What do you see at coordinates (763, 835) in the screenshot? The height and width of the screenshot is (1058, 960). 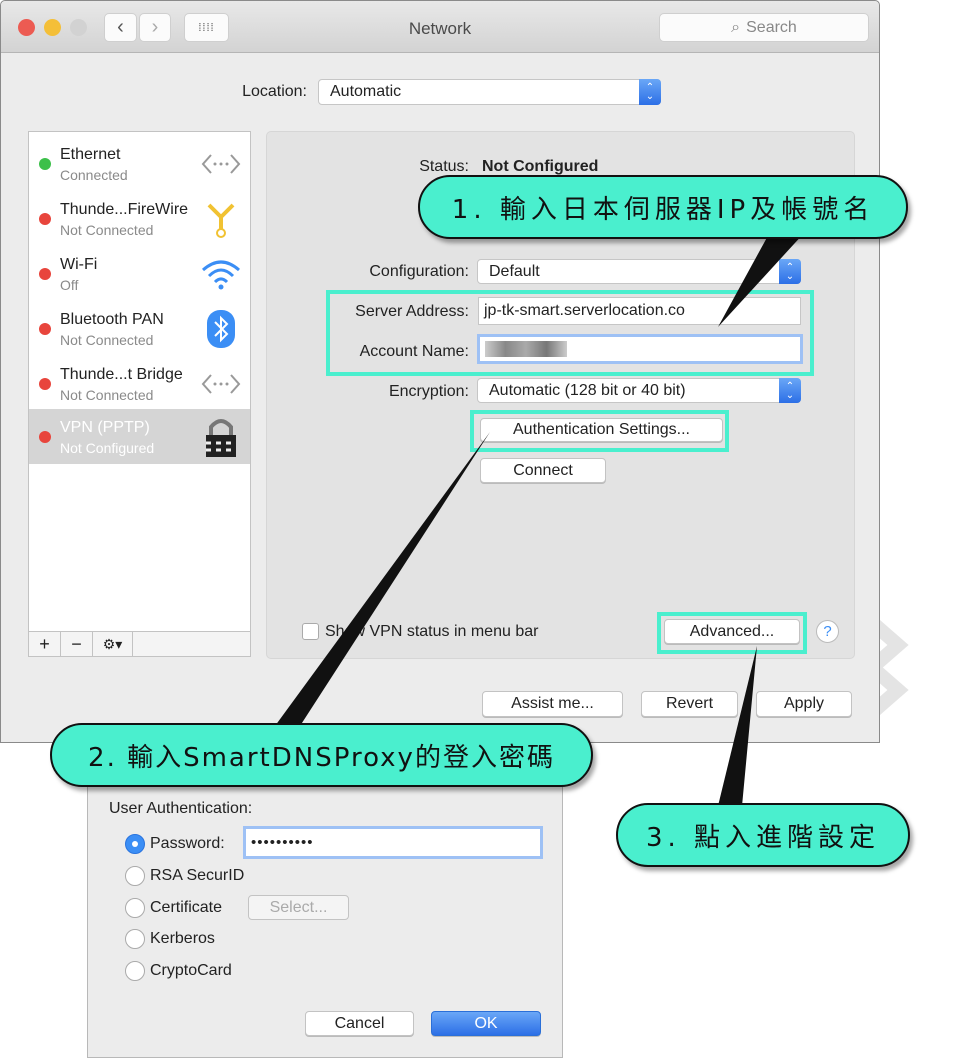 I see `callout-step-3: 3. 點入進階設定` at bounding box center [763, 835].